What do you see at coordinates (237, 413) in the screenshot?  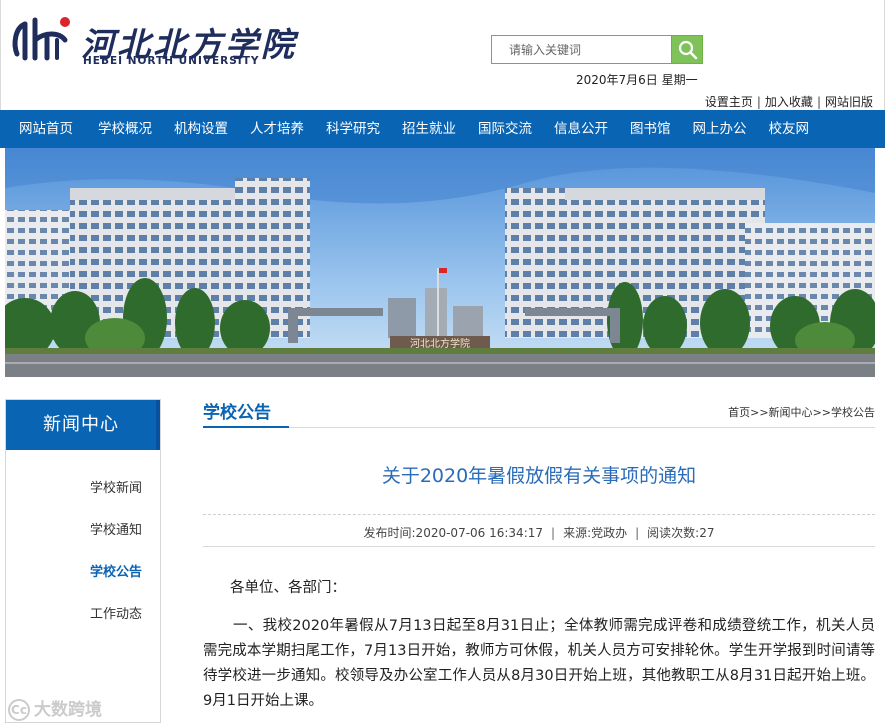 I see `section-title: 学校公告` at bounding box center [237, 413].